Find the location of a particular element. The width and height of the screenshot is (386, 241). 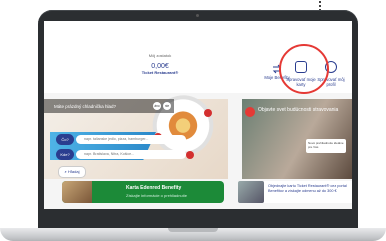

toggle-no: nie is located at coordinates (167, 106).